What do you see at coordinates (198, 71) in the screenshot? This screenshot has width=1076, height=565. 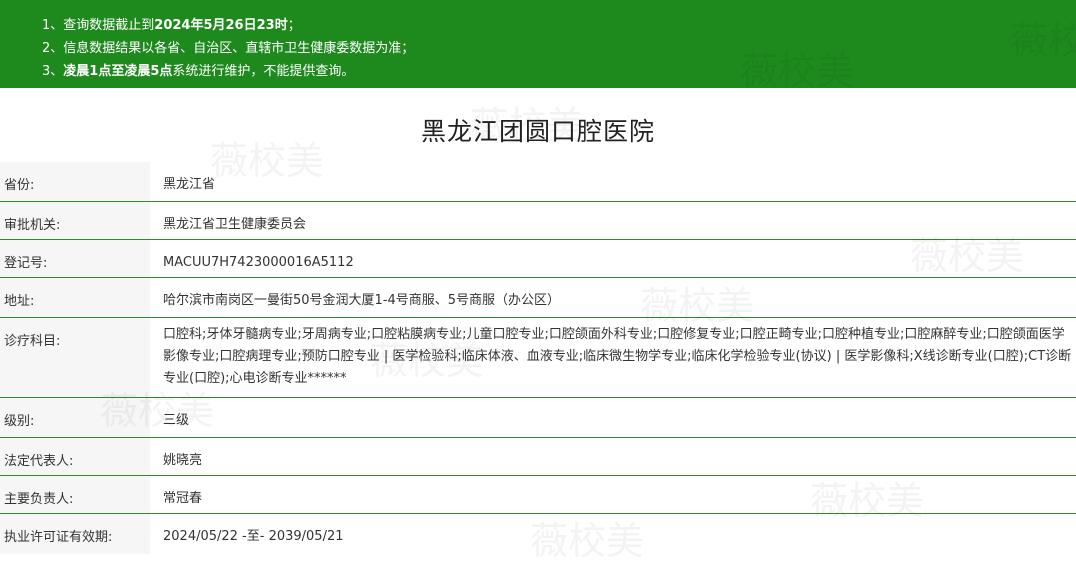 I see `notice-line-3: 3、凌晨1点至凌晨5点系统进行维护，不能提供查询。` at bounding box center [198, 71].